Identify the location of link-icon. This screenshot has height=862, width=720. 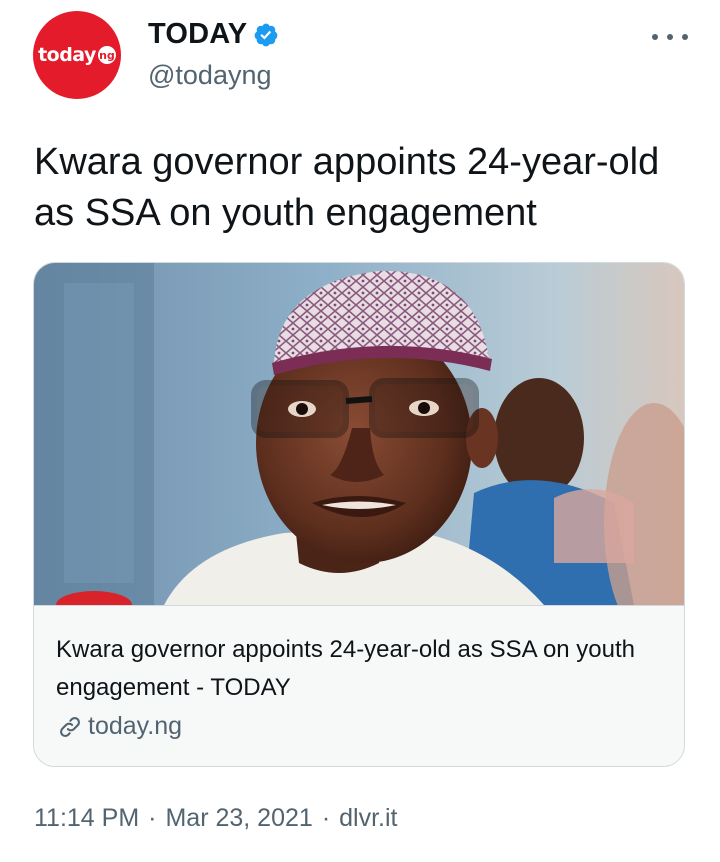
(70, 727).